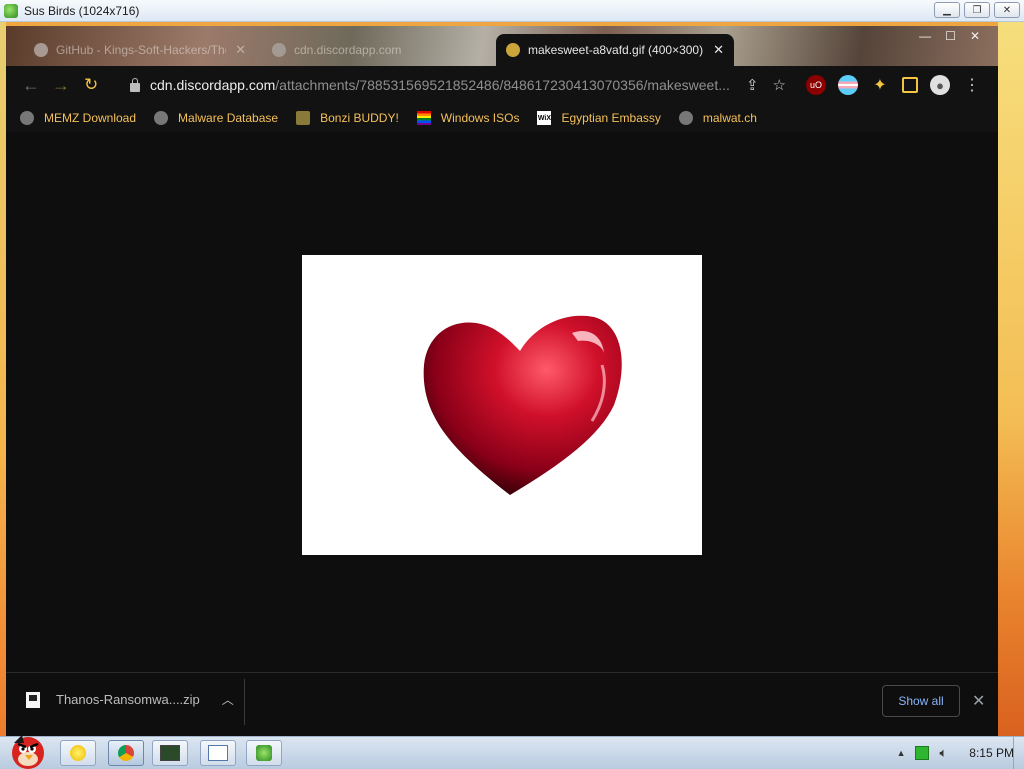  I want to click on window-icon, so click(218, 753).